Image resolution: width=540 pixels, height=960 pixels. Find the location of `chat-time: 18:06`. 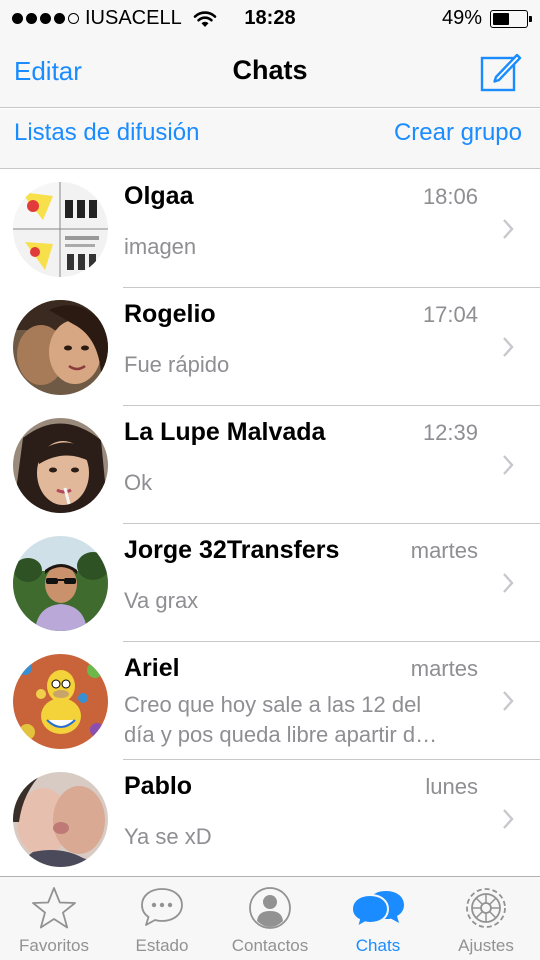

chat-time: 18:06 is located at coordinates (450, 196).